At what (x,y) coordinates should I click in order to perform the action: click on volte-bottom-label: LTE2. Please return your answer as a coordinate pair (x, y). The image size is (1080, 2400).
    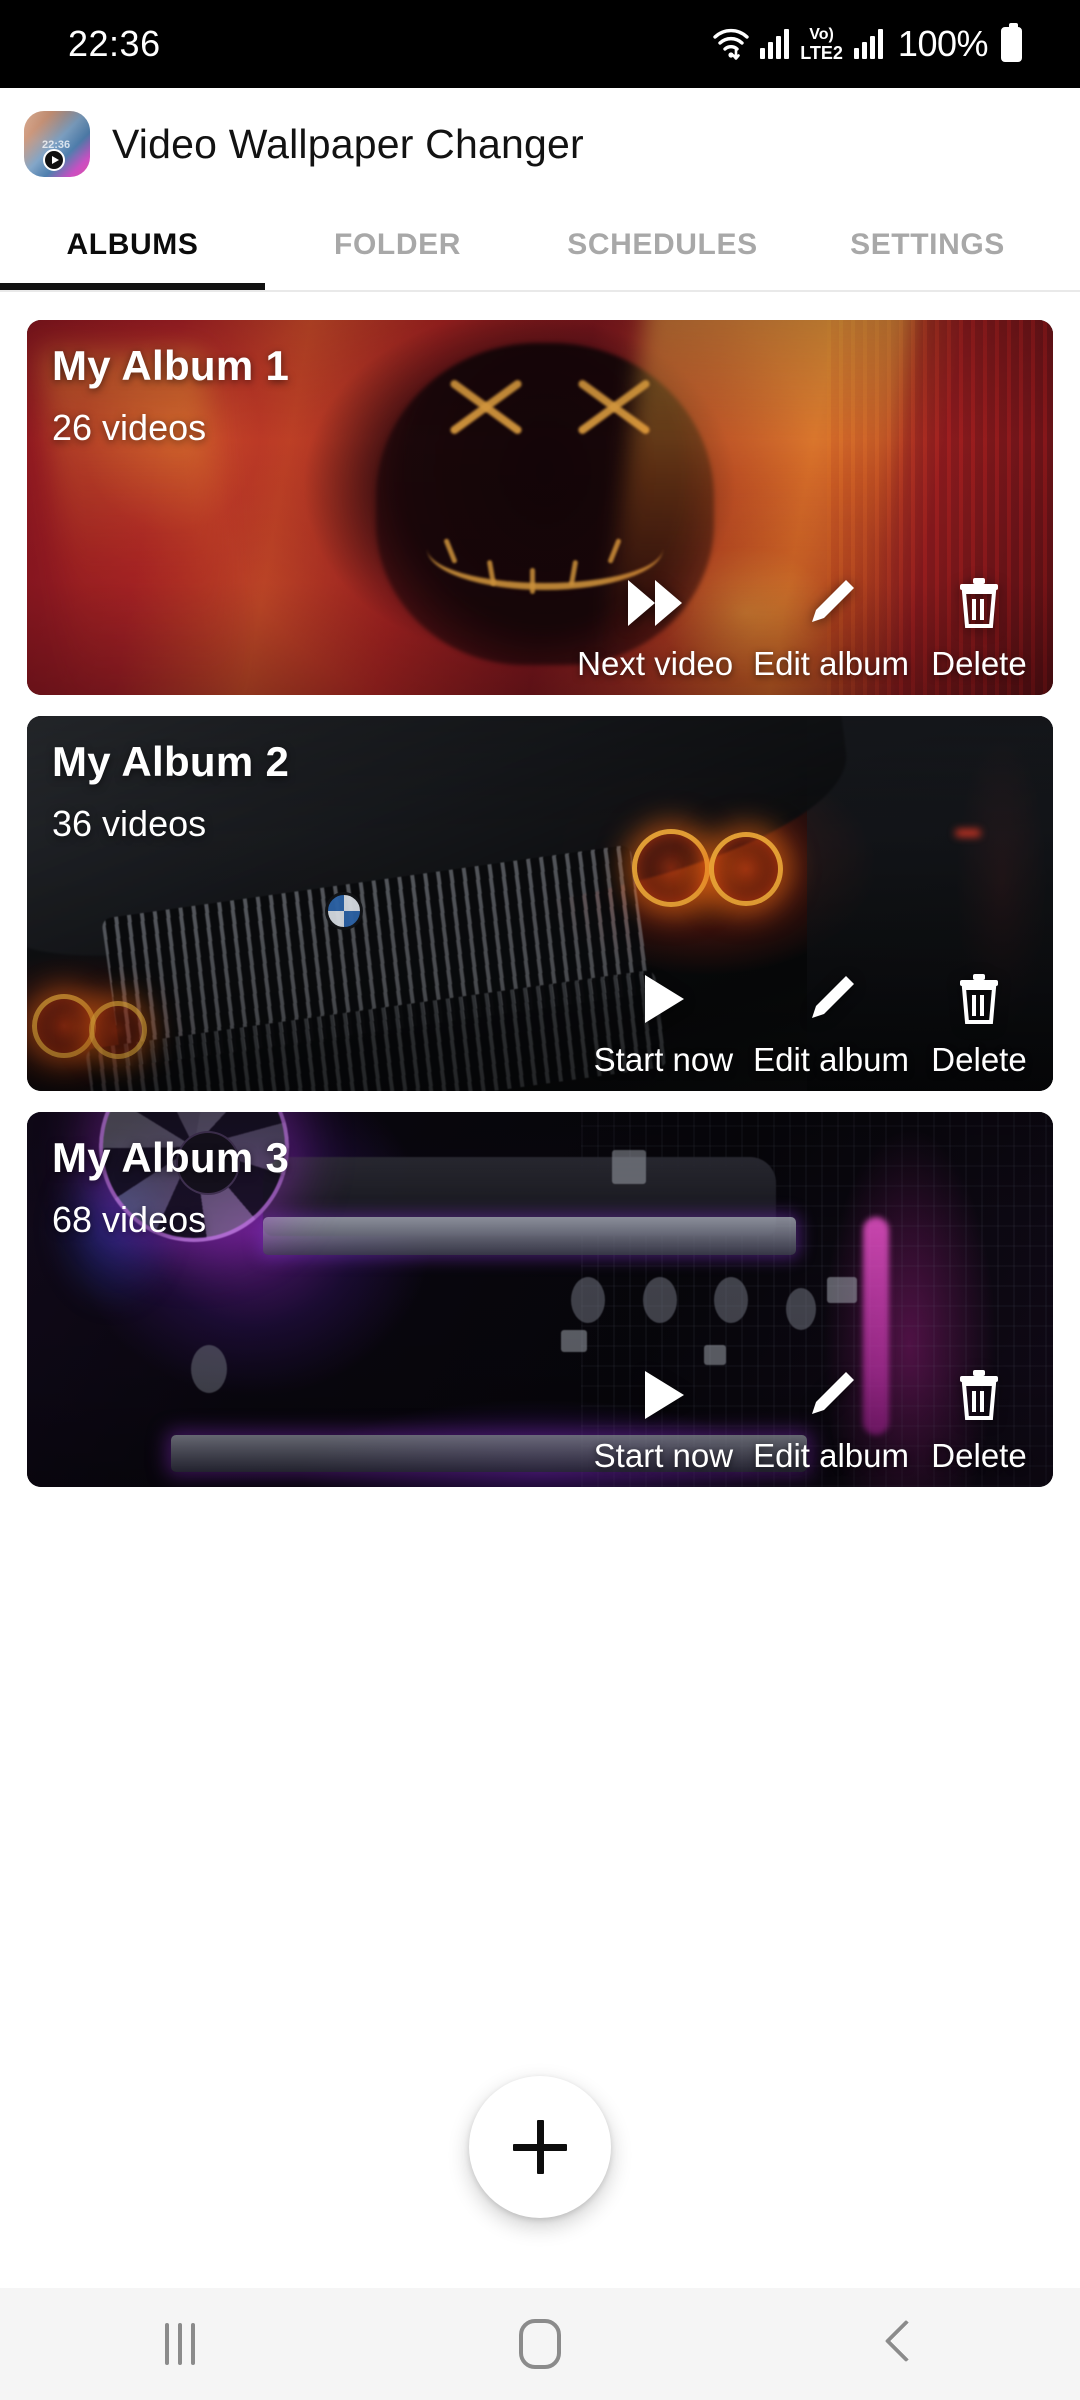
    Looking at the image, I should click on (821, 52).